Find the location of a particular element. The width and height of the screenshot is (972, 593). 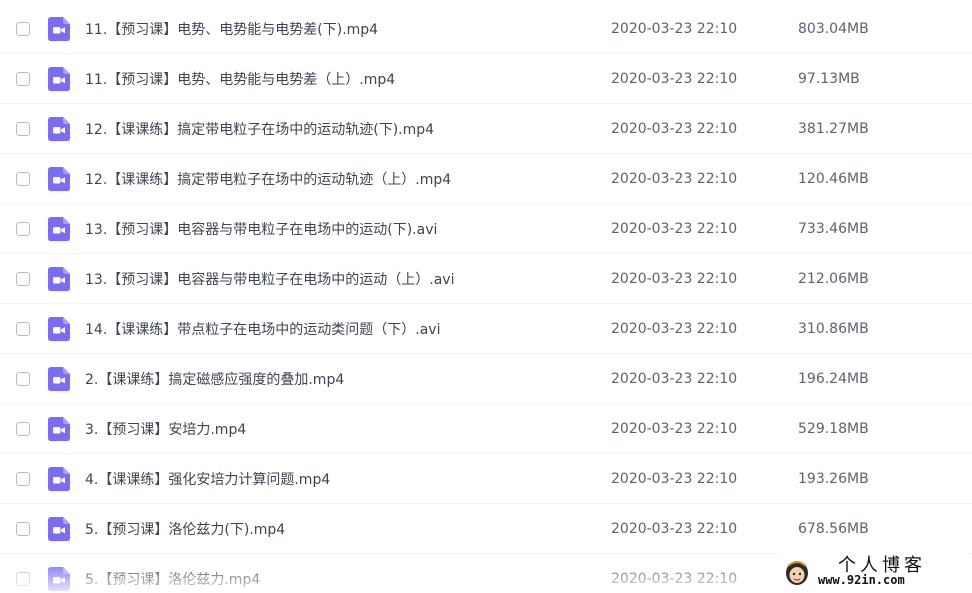

file-name: 13.【预习课】电容器与带电粒子在电场中的运动（上）.avi is located at coordinates (269, 279).